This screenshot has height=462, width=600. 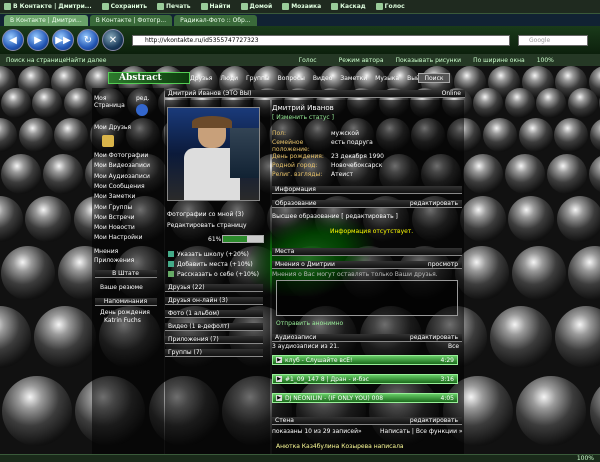 I want to click on audio-all-link: Все, so click(x=453, y=346).